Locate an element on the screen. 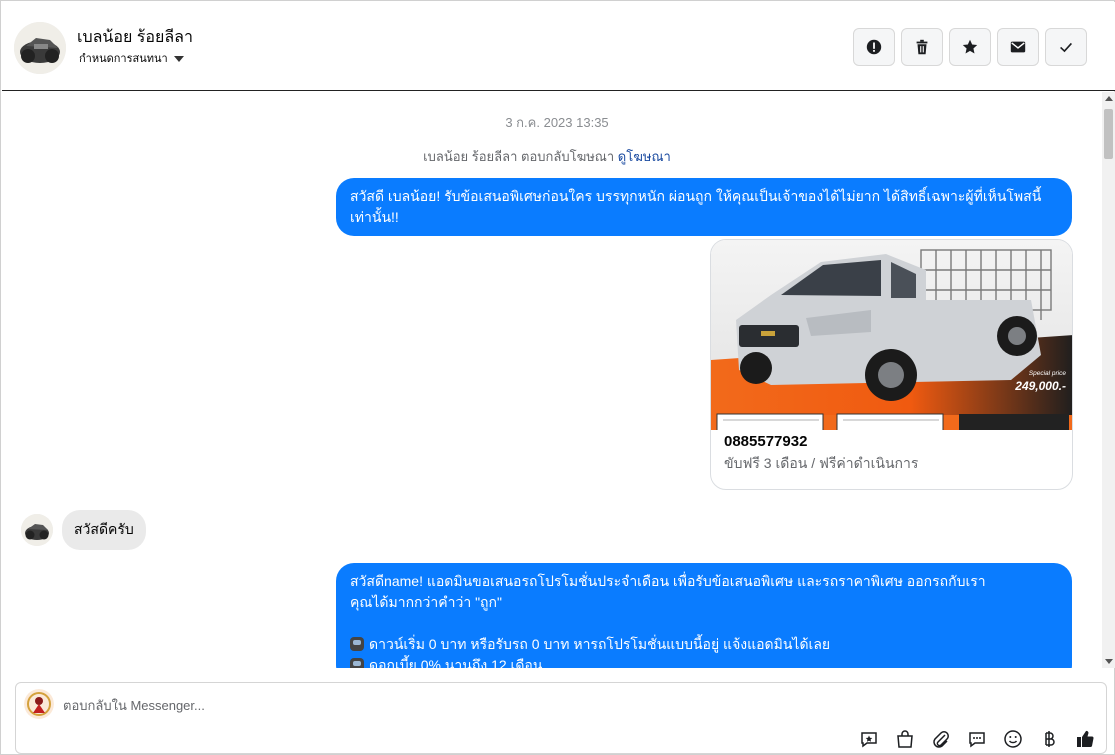 The width and height of the screenshot is (1115, 755). emoji-icon is located at coordinates (1013, 739).